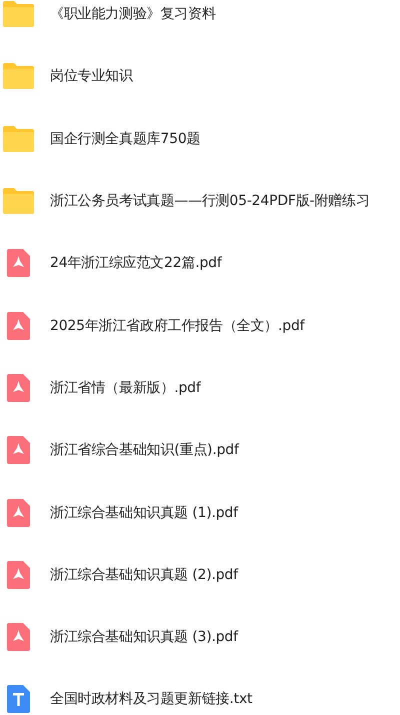  Describe the element at coordinates (125, 139) in the screenshot. I see `file-name: 国企行测全真题库750题` at that location.